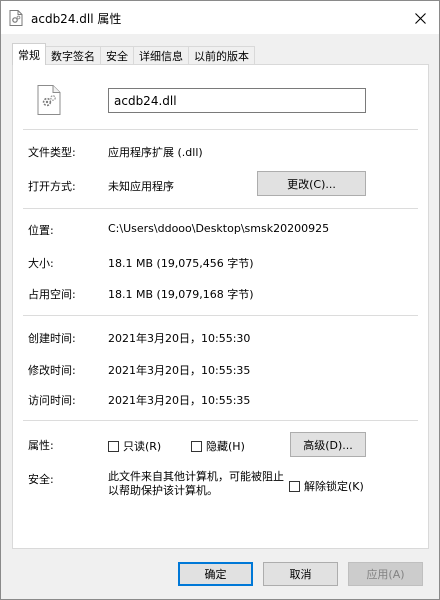 The width and height of the screenshot is (440, 600). What do you see at coordinates (29, 54) in the screenshot?
I see `tab-general: 常规` at bounding box center [29, 54].